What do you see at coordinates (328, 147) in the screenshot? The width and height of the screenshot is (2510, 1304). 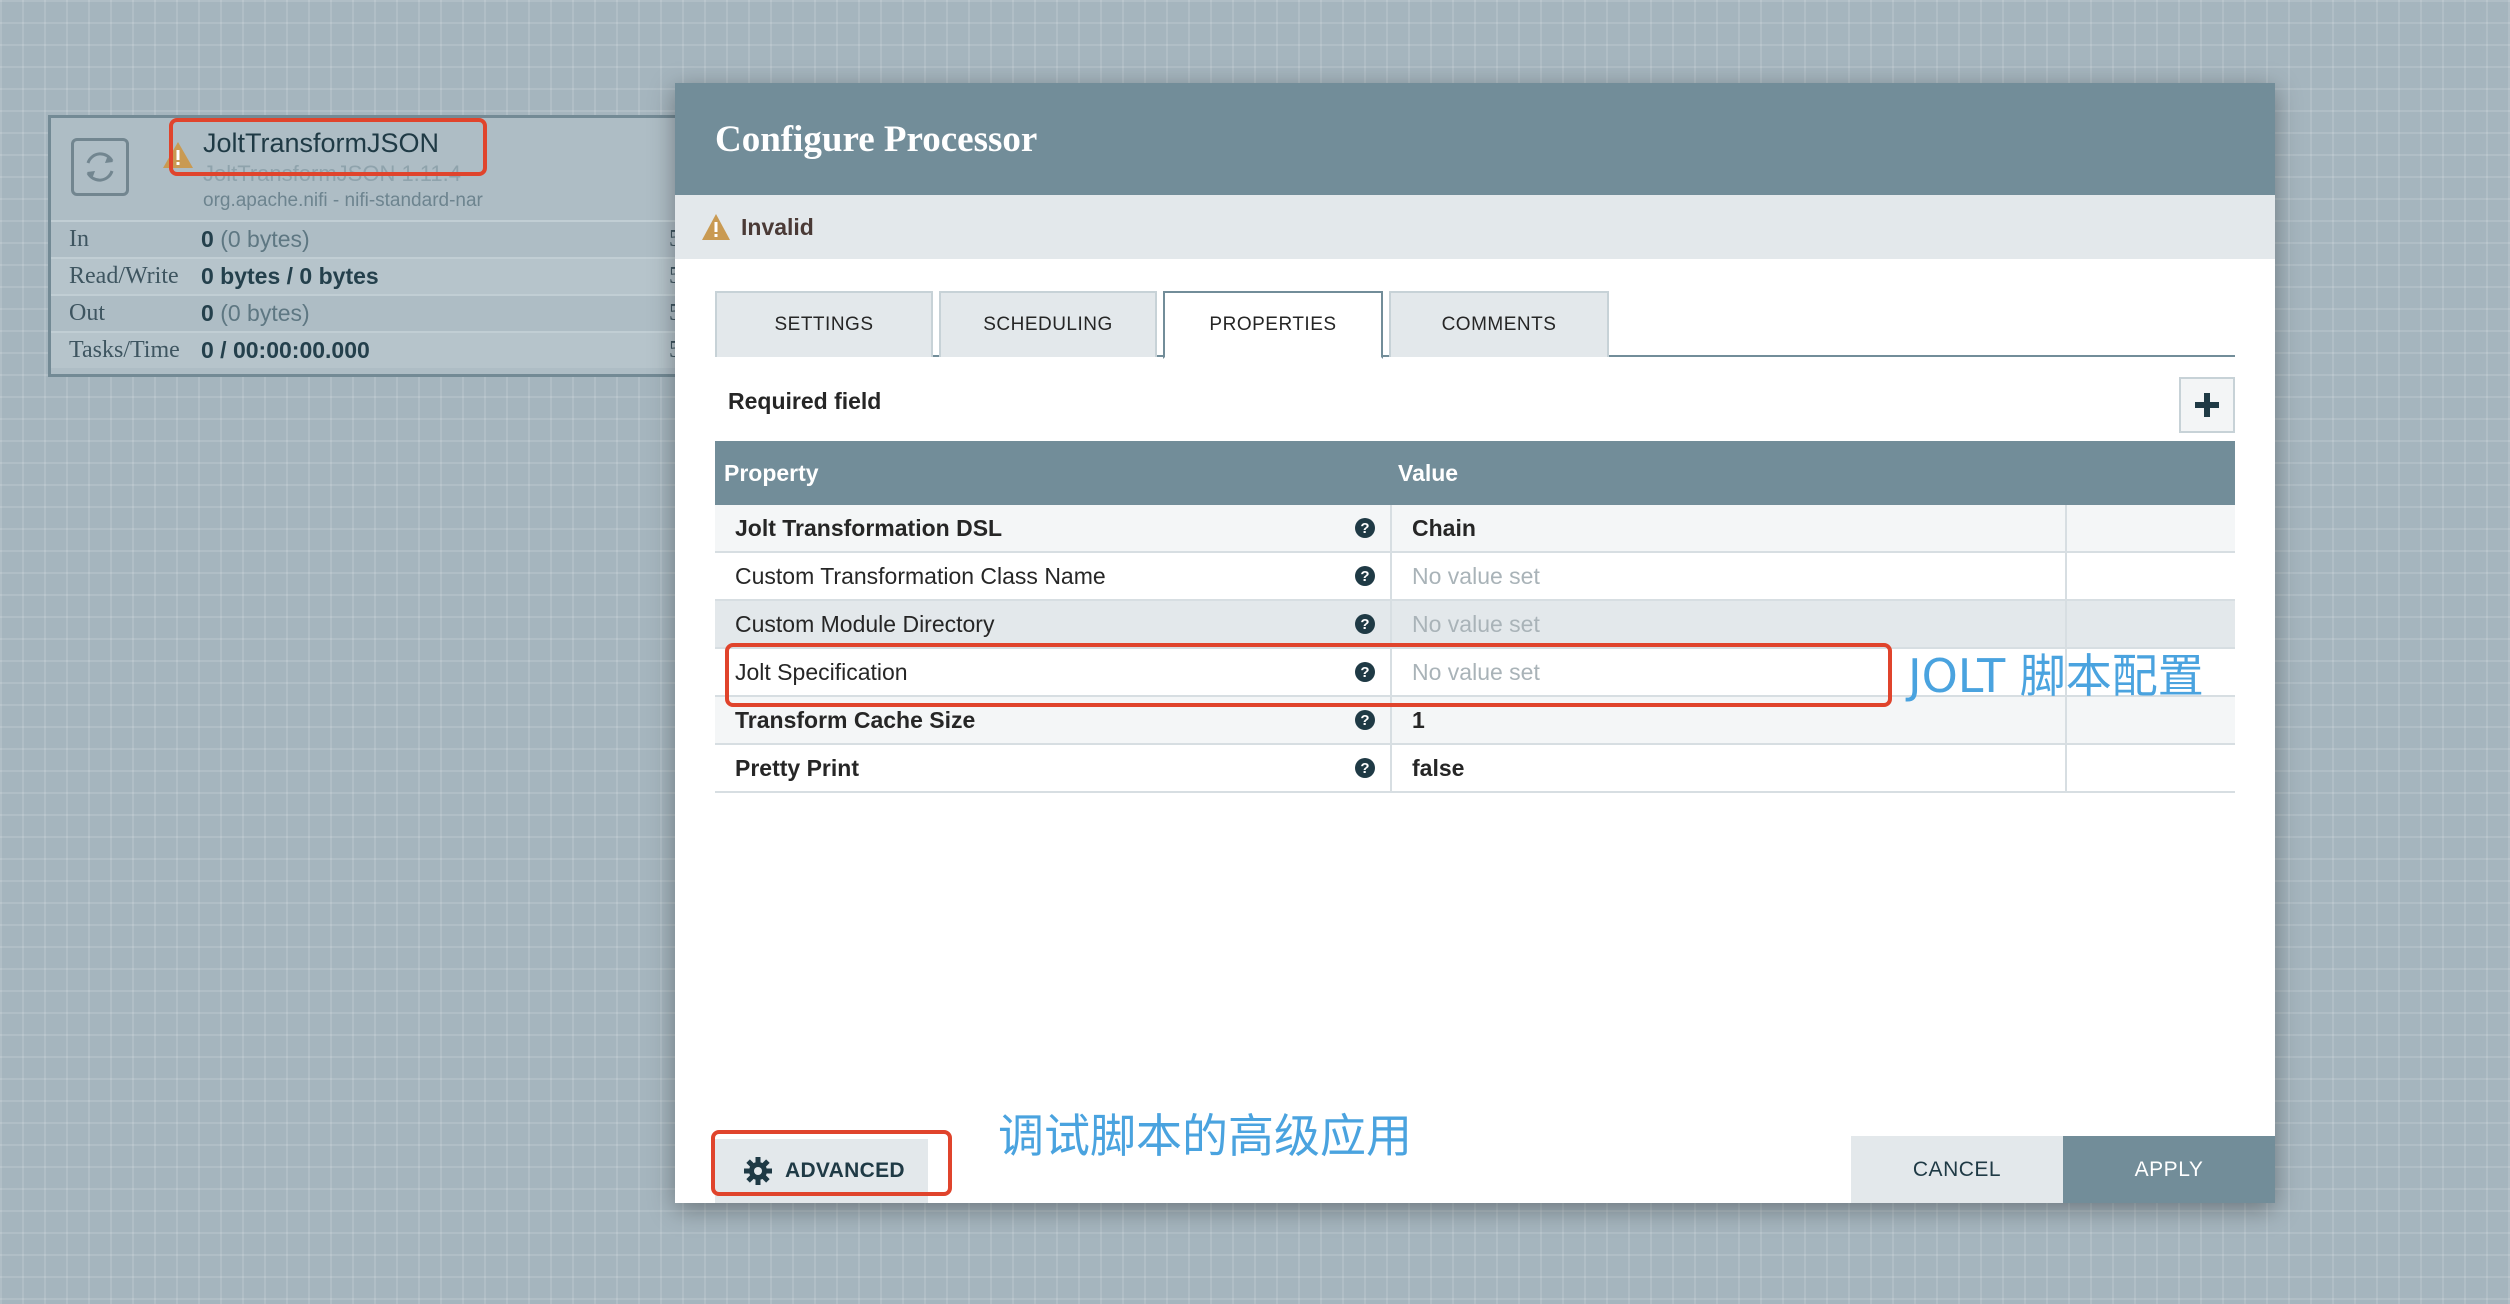 I see `annotation-box-processor-name` at bounding box center [328, 147].